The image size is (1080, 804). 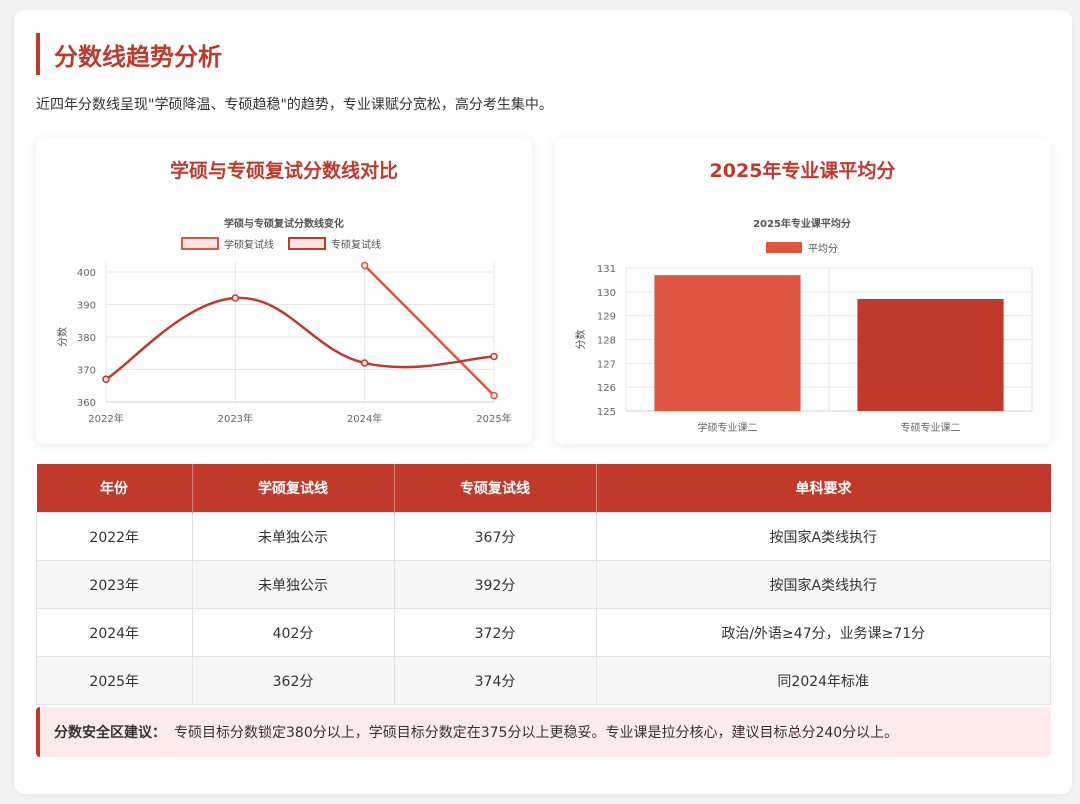 What do you see at coordinates (802, 223) in the screenshot?
I see `bar-chart-title: 2025年专业课平均分` at bounding box center [802, 223].